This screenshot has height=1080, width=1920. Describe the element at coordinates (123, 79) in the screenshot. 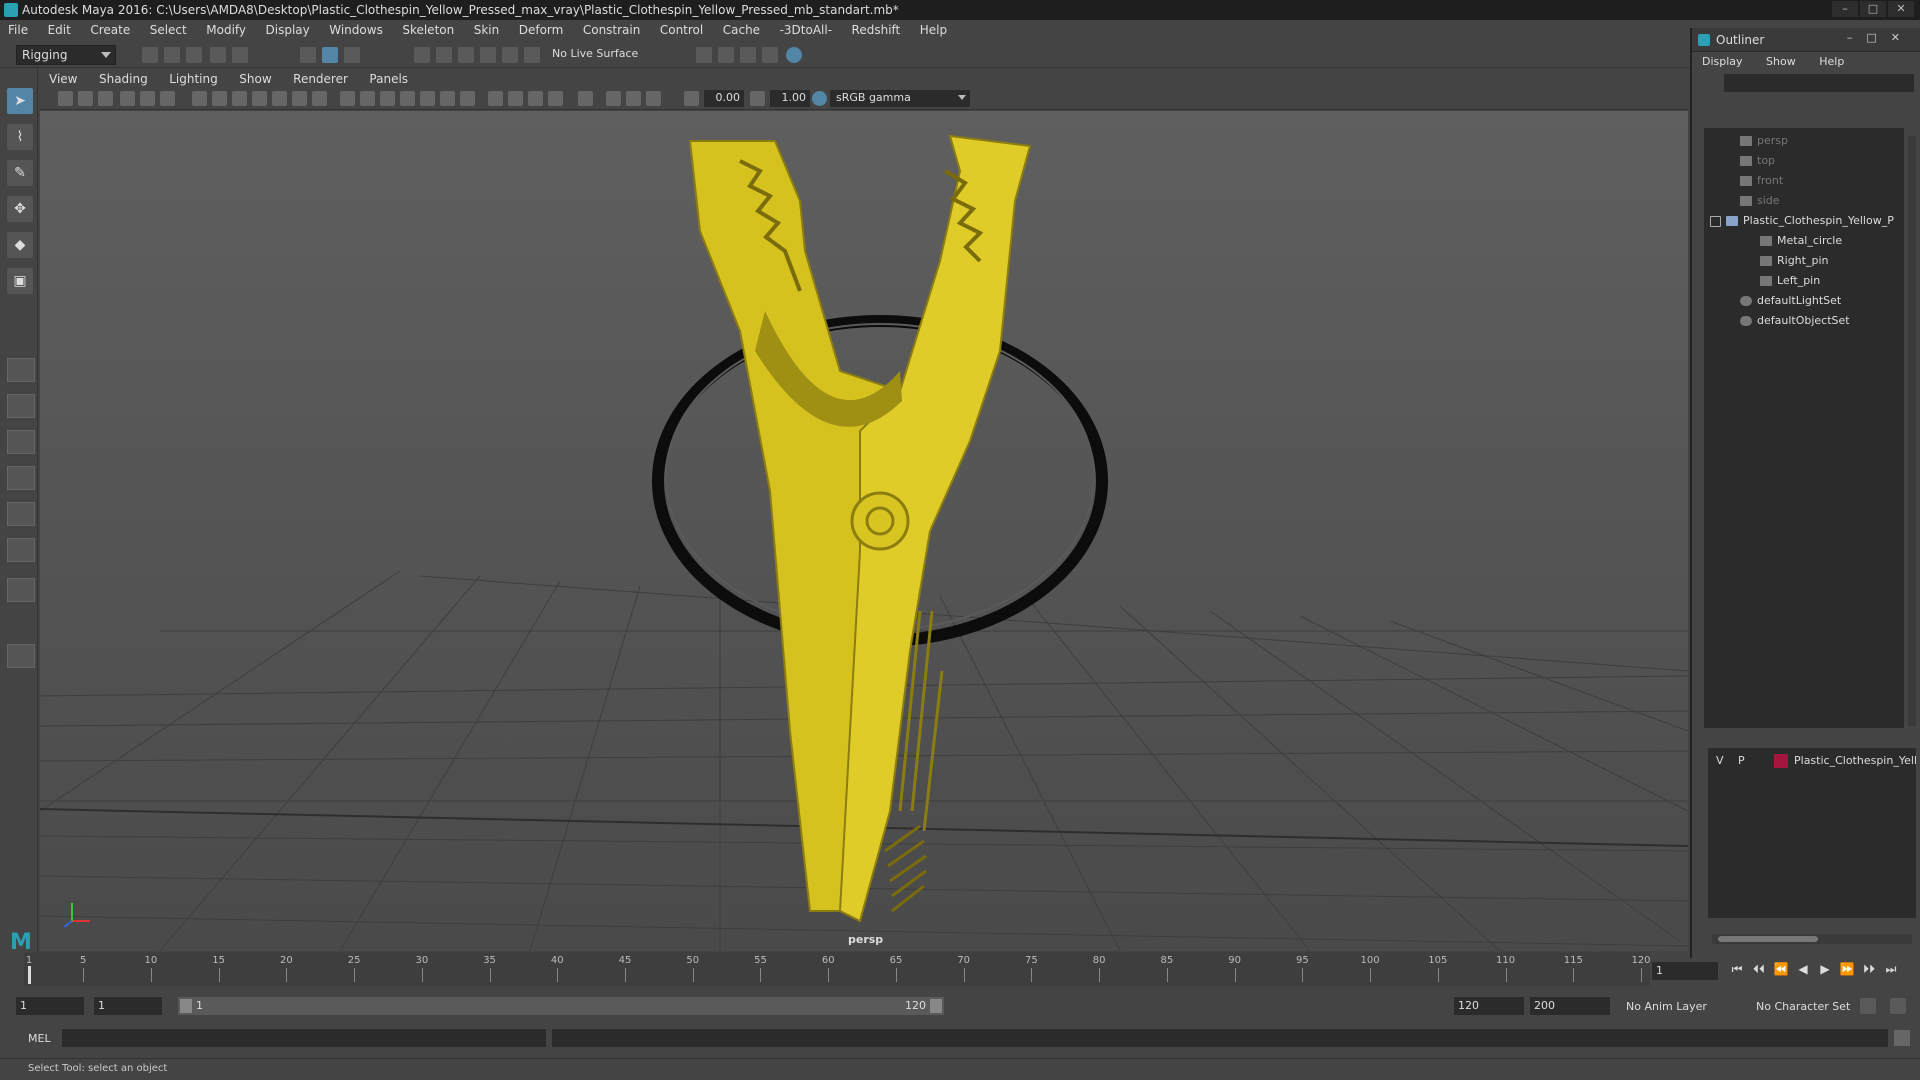

I see `panel-menu-shading: Shading` at that location.